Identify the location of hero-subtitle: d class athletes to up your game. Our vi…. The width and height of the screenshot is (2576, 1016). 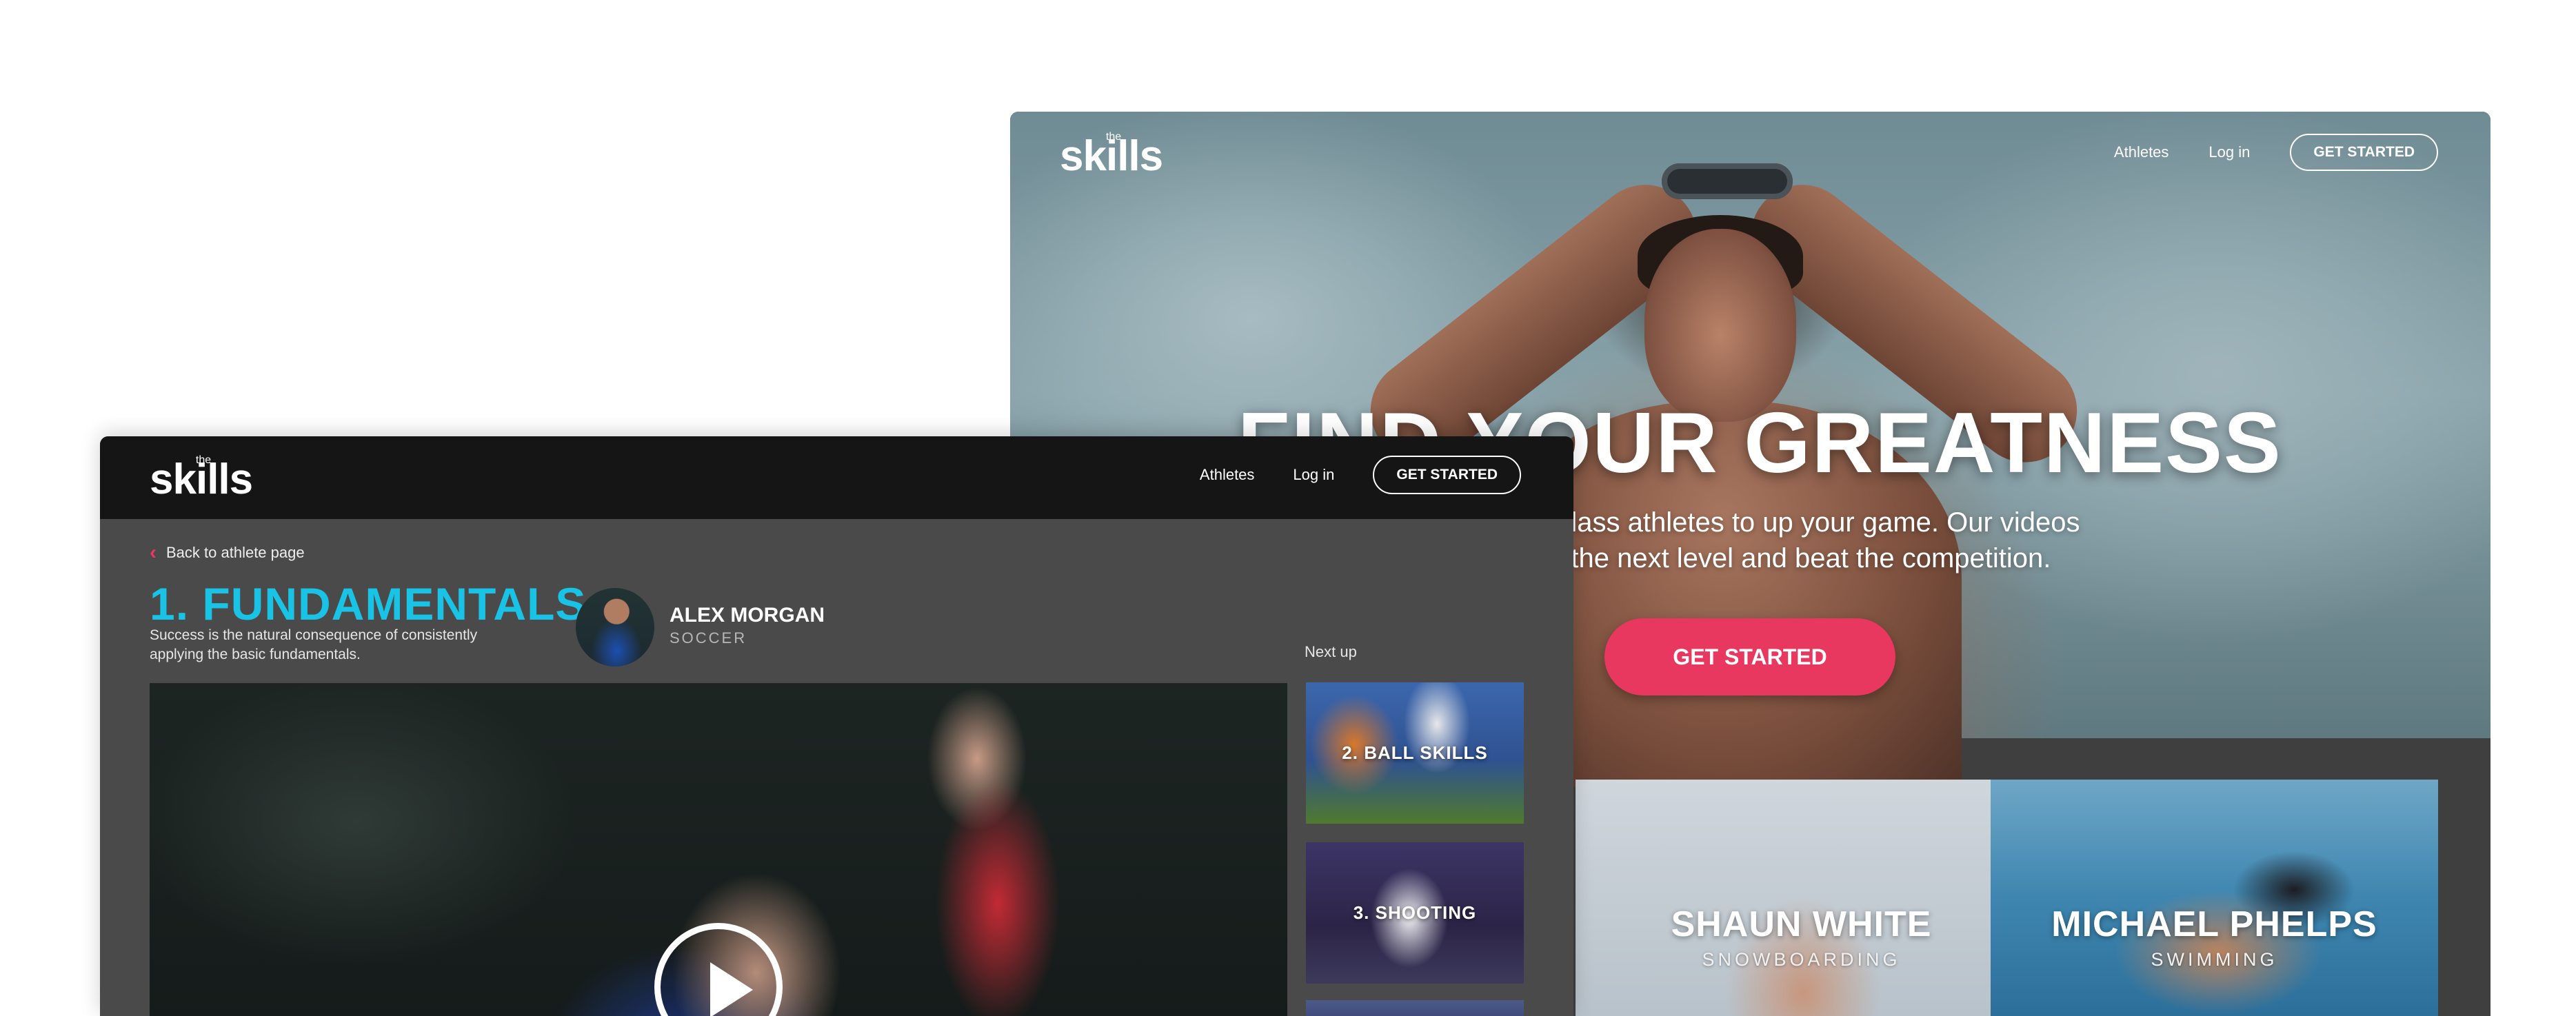
(1830, 540).